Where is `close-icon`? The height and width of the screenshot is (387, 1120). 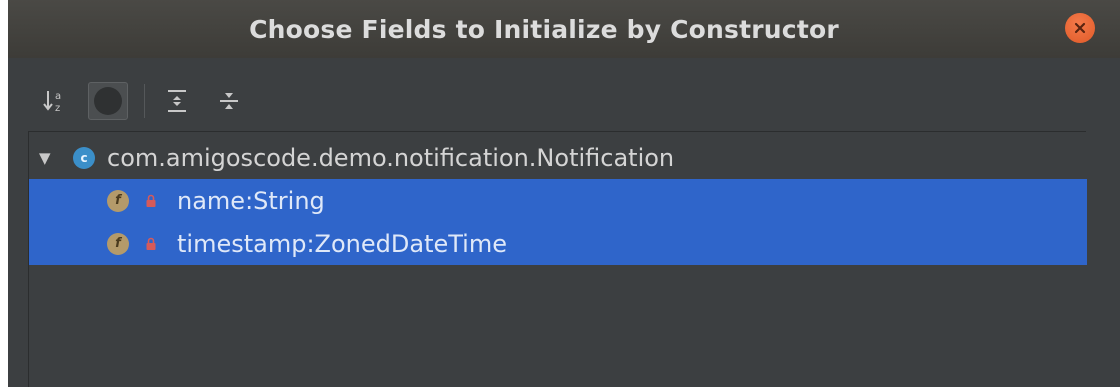 close-icon is located at coordinates (1080, 28).